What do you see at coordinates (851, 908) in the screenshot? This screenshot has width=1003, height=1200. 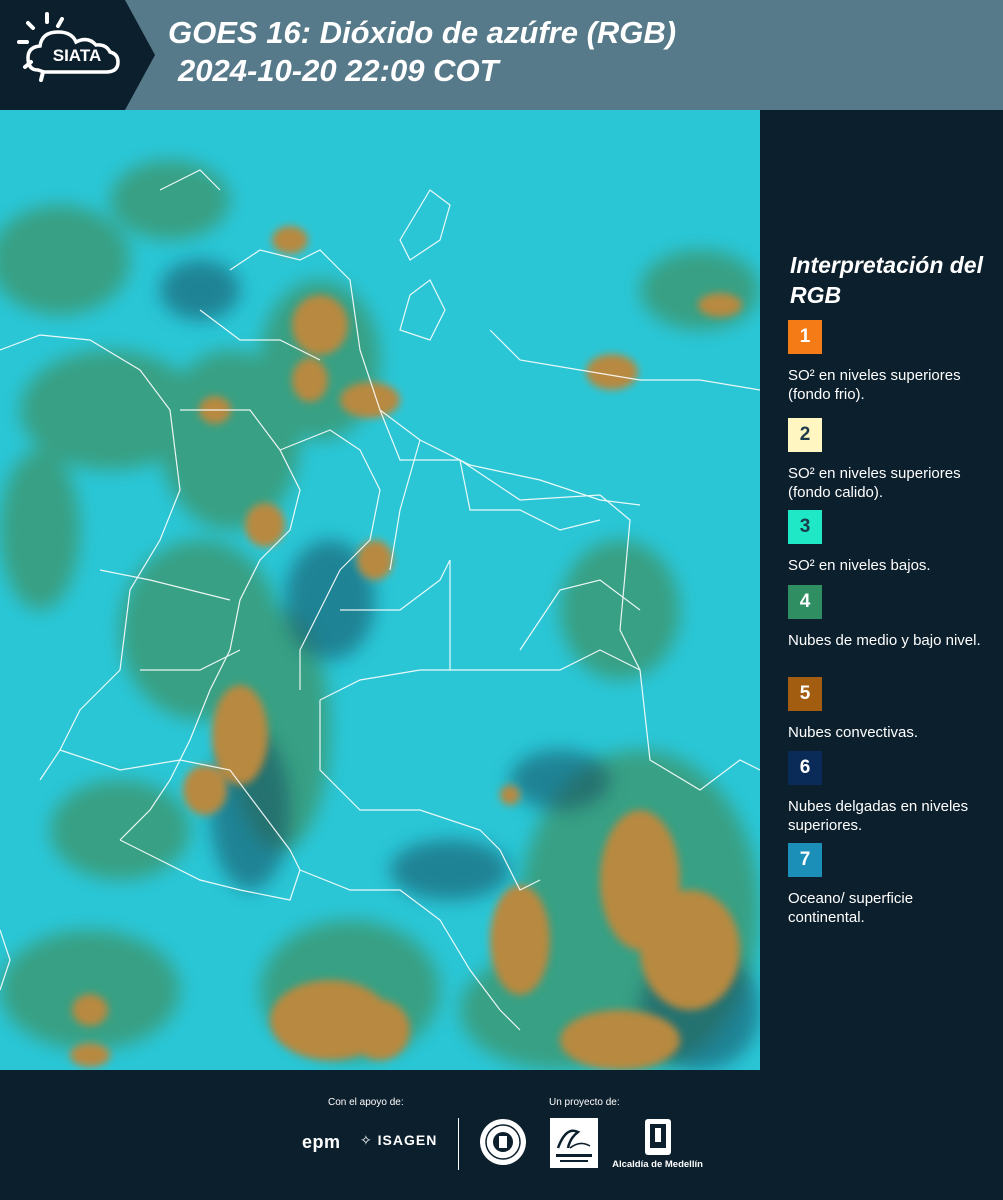 I see `legend-label-7: Oceano/ superficie continental.` at bounding box center [851, 908].